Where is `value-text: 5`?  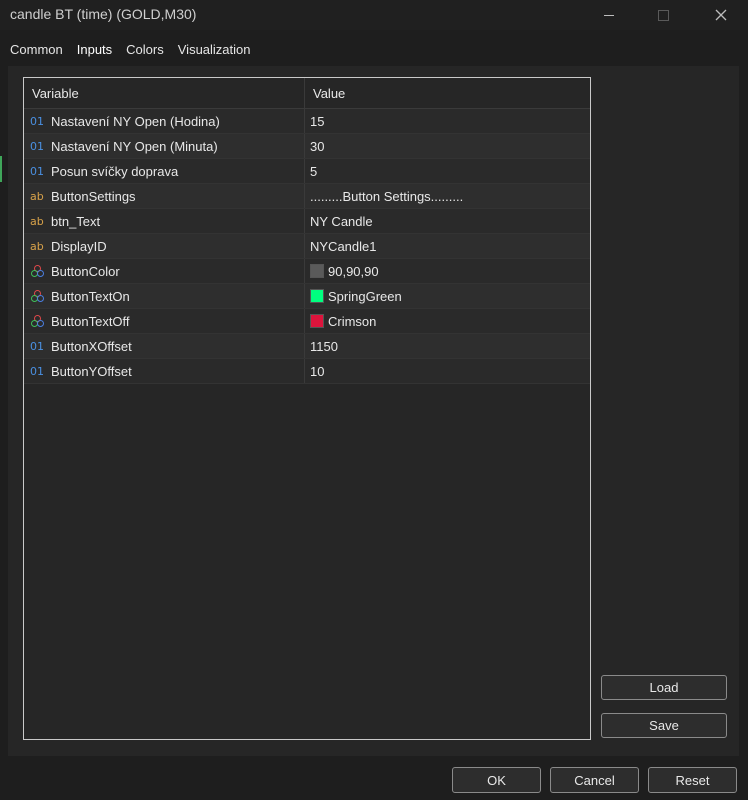 value-text: 5 is located at coordinates (314, 171).